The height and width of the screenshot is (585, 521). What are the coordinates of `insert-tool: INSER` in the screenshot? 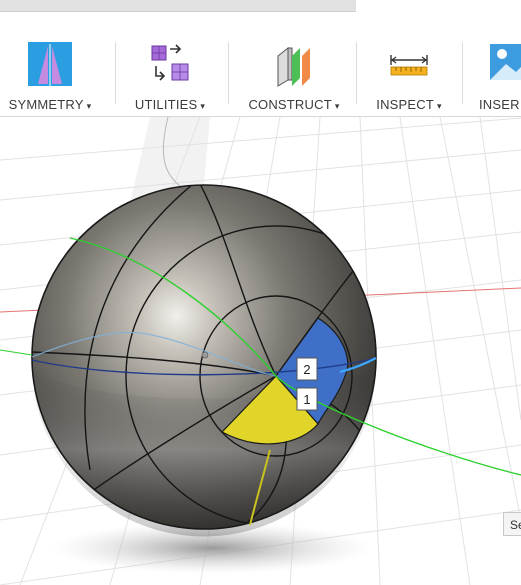 It's located at (499, 78).